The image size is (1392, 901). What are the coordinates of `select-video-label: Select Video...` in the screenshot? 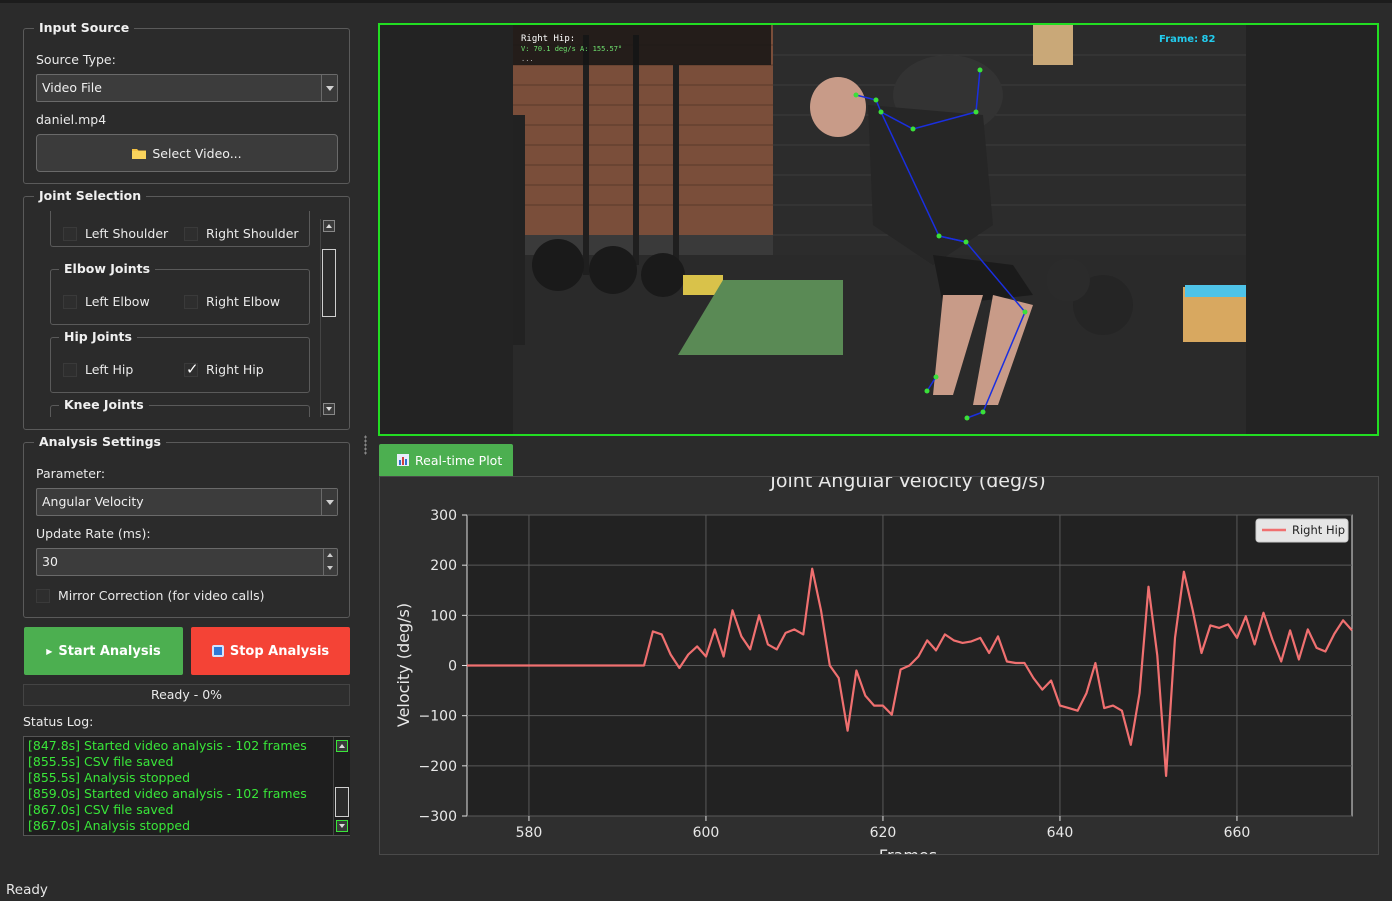 It's located at (197, 153).